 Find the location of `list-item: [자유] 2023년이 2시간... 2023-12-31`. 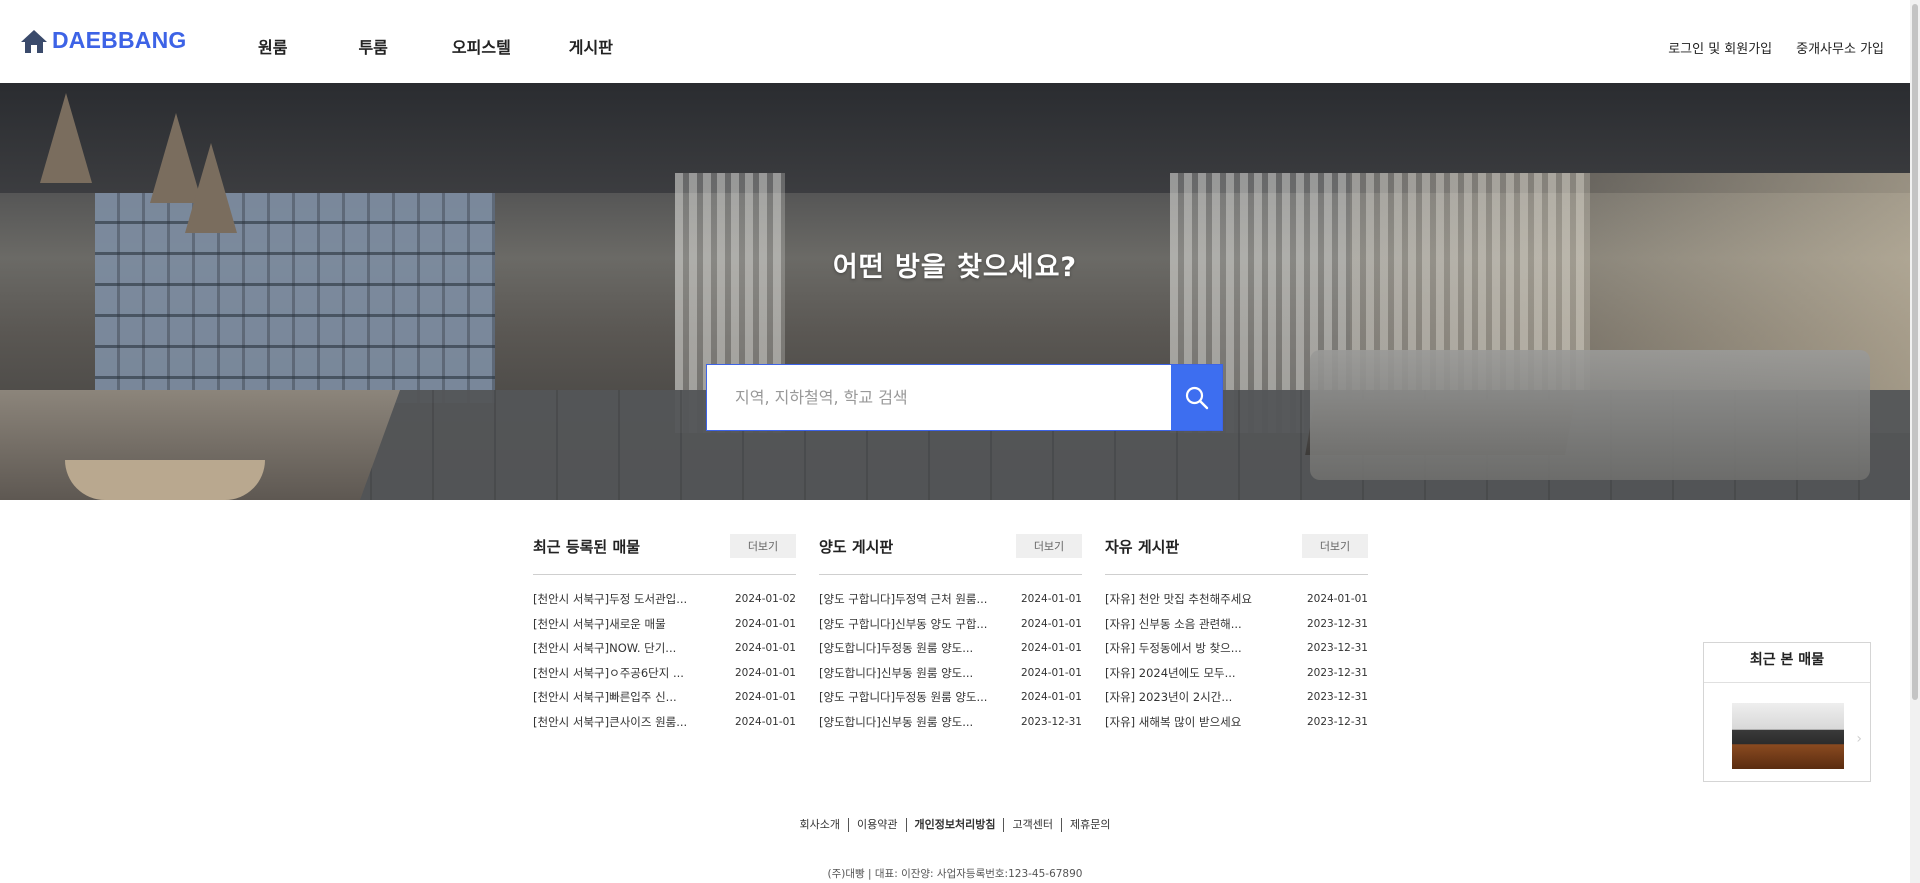

list-item: [자유] 2023년이 2시간... 2023-12-31 is located at coordinates (1236, 697).